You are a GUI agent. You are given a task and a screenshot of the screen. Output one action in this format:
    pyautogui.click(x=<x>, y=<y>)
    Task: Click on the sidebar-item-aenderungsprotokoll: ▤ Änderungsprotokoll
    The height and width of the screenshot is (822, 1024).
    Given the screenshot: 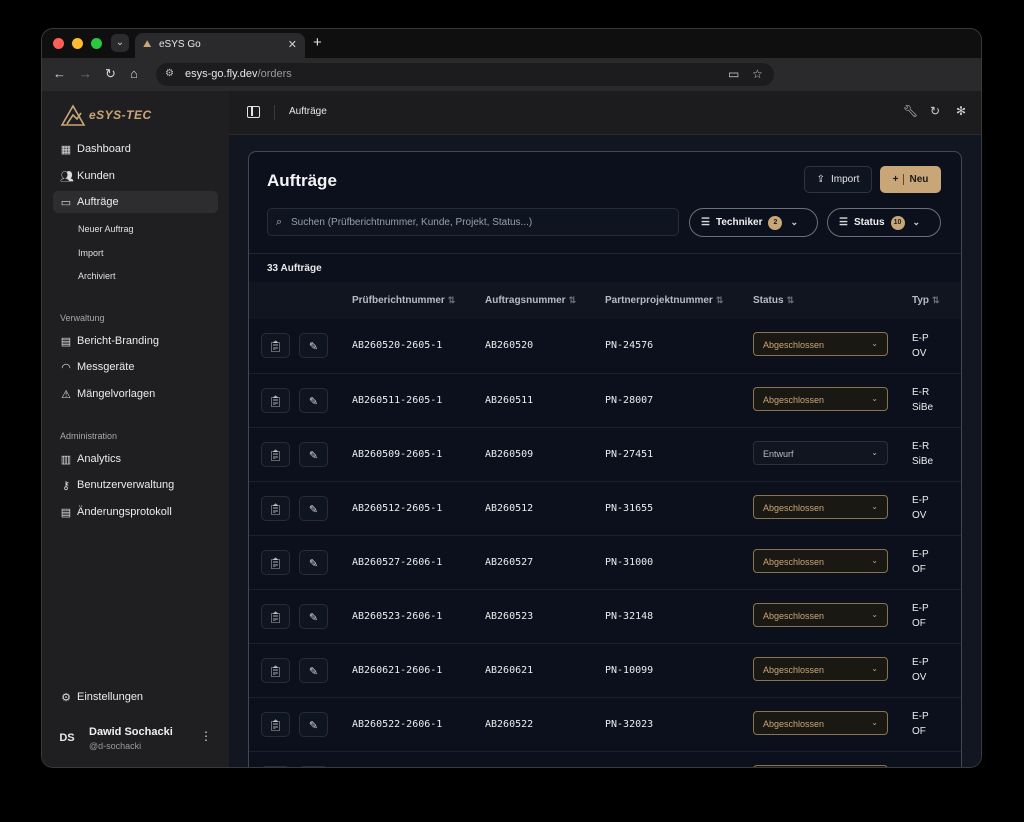 What is the action you would take?
    pyautogui.click(x=135, y=512)
    